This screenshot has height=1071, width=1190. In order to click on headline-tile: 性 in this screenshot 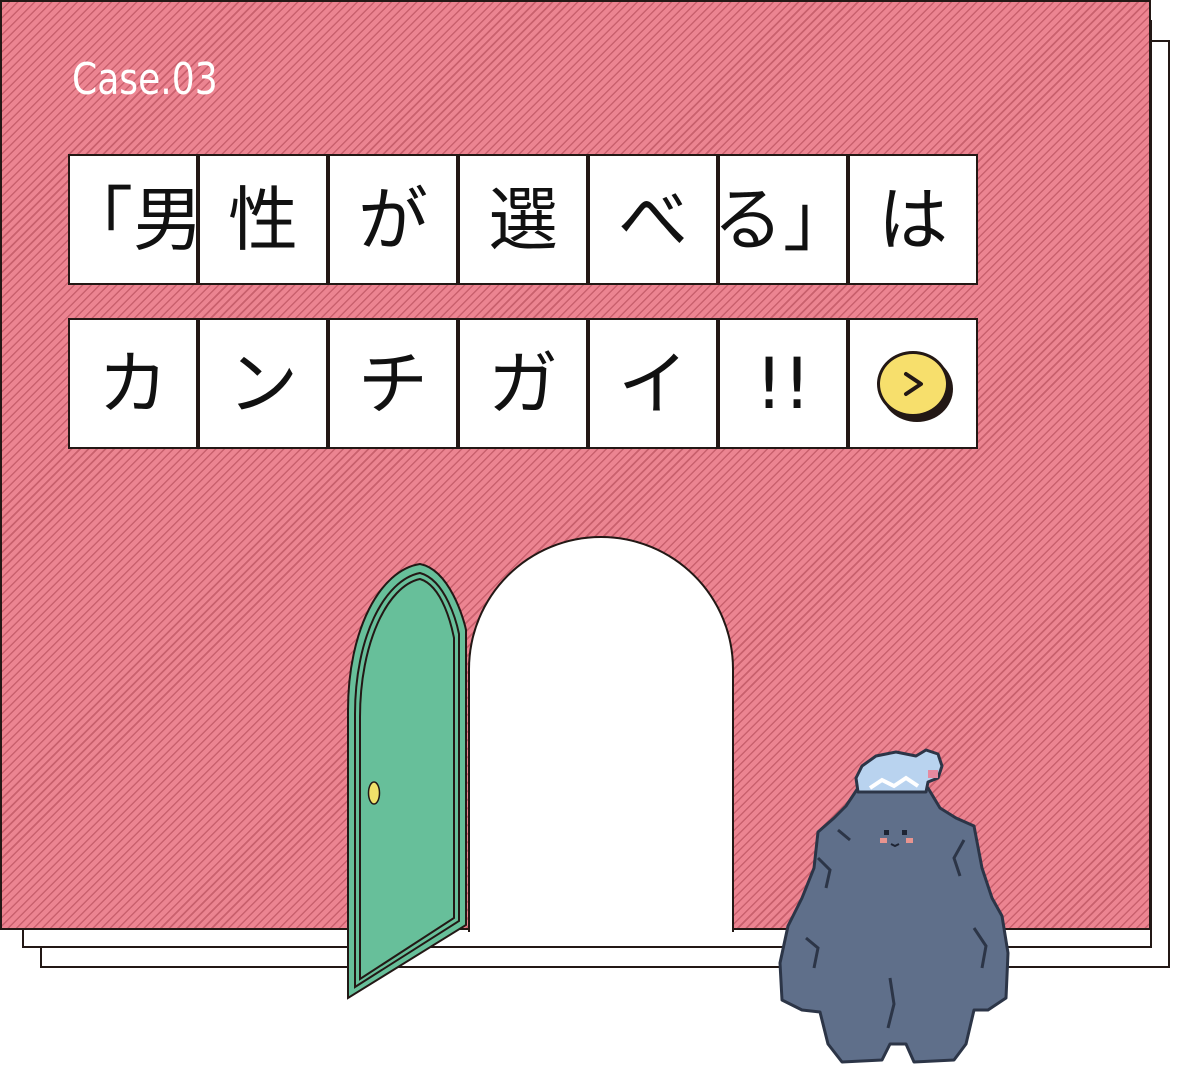, I will do `click(263, 219)`.